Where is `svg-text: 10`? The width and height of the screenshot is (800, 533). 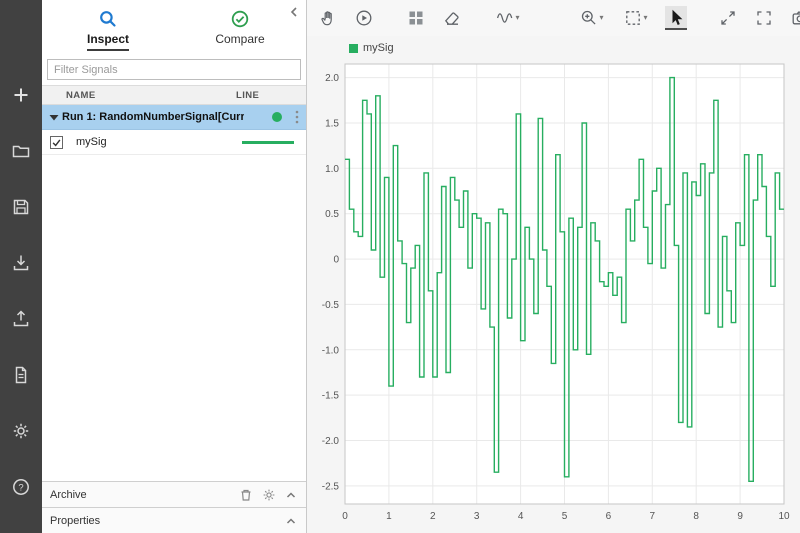
svg-text: 10 is located at coordinates (784, 516).